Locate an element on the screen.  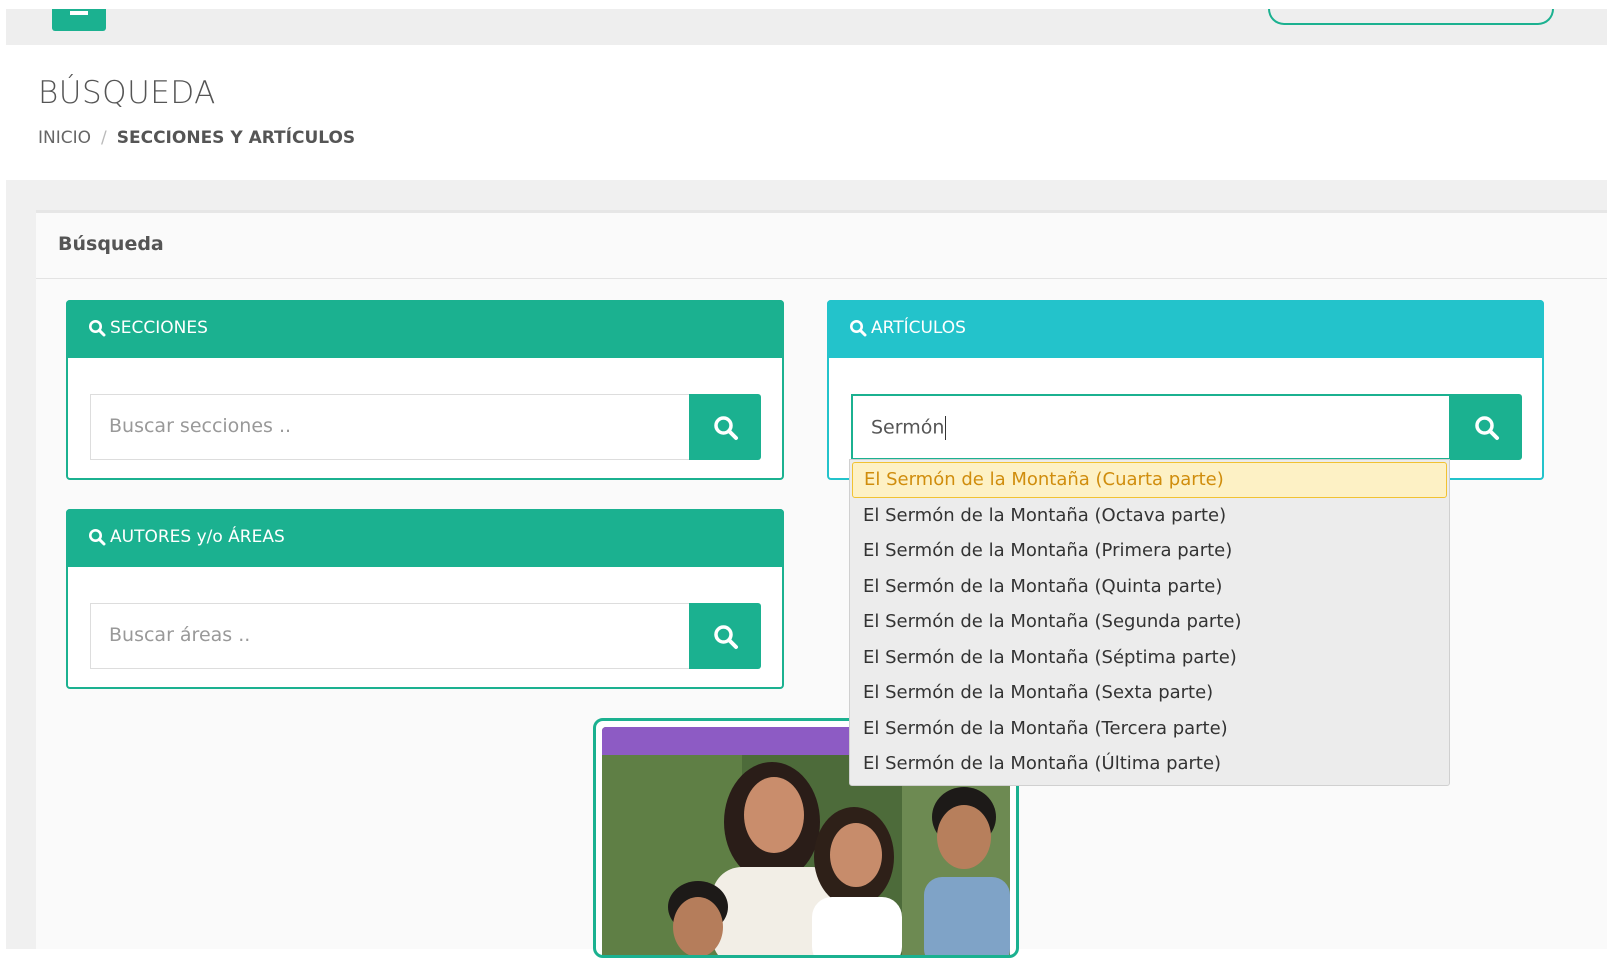
suggestion-item: El Sermón de la Montaña (Segunda parte) is located at coordinates (1149, 622).